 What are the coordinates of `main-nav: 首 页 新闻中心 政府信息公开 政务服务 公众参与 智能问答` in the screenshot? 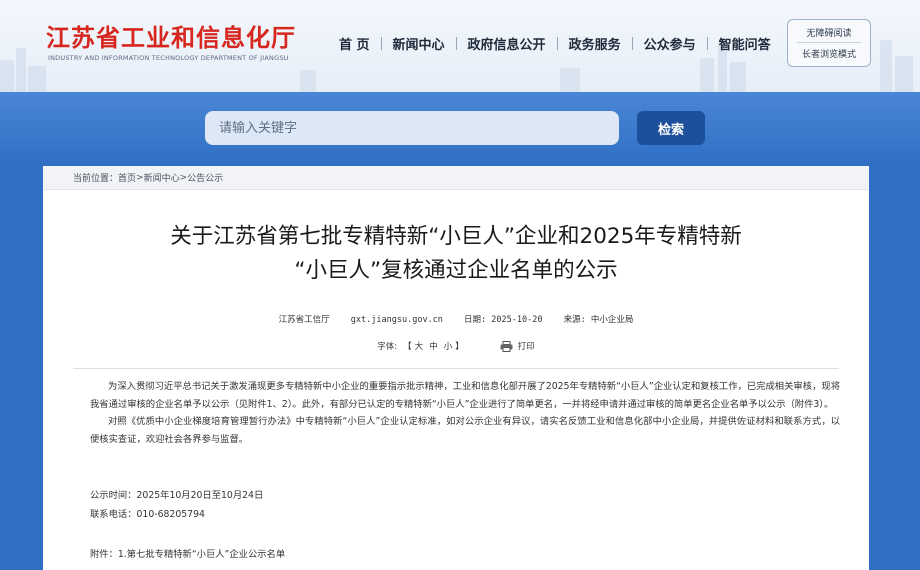 It's located at (555, 43).